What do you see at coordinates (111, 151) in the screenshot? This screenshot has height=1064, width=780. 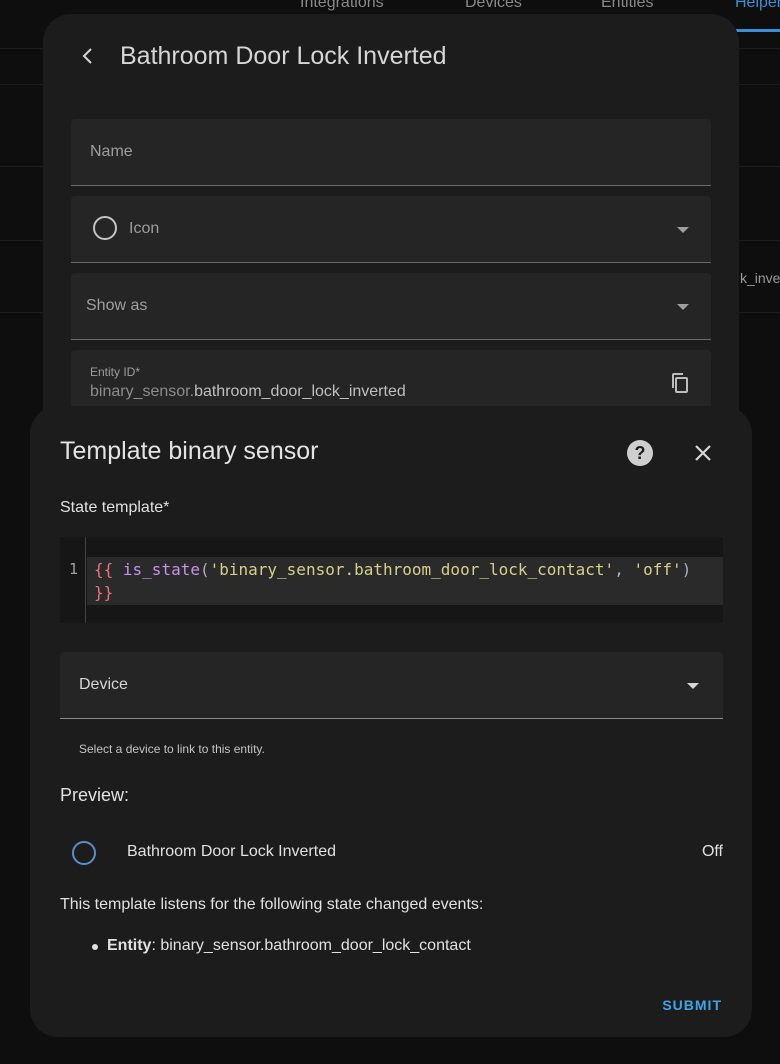 I see `name-field-label: Name` at bounding box center [111, 151].